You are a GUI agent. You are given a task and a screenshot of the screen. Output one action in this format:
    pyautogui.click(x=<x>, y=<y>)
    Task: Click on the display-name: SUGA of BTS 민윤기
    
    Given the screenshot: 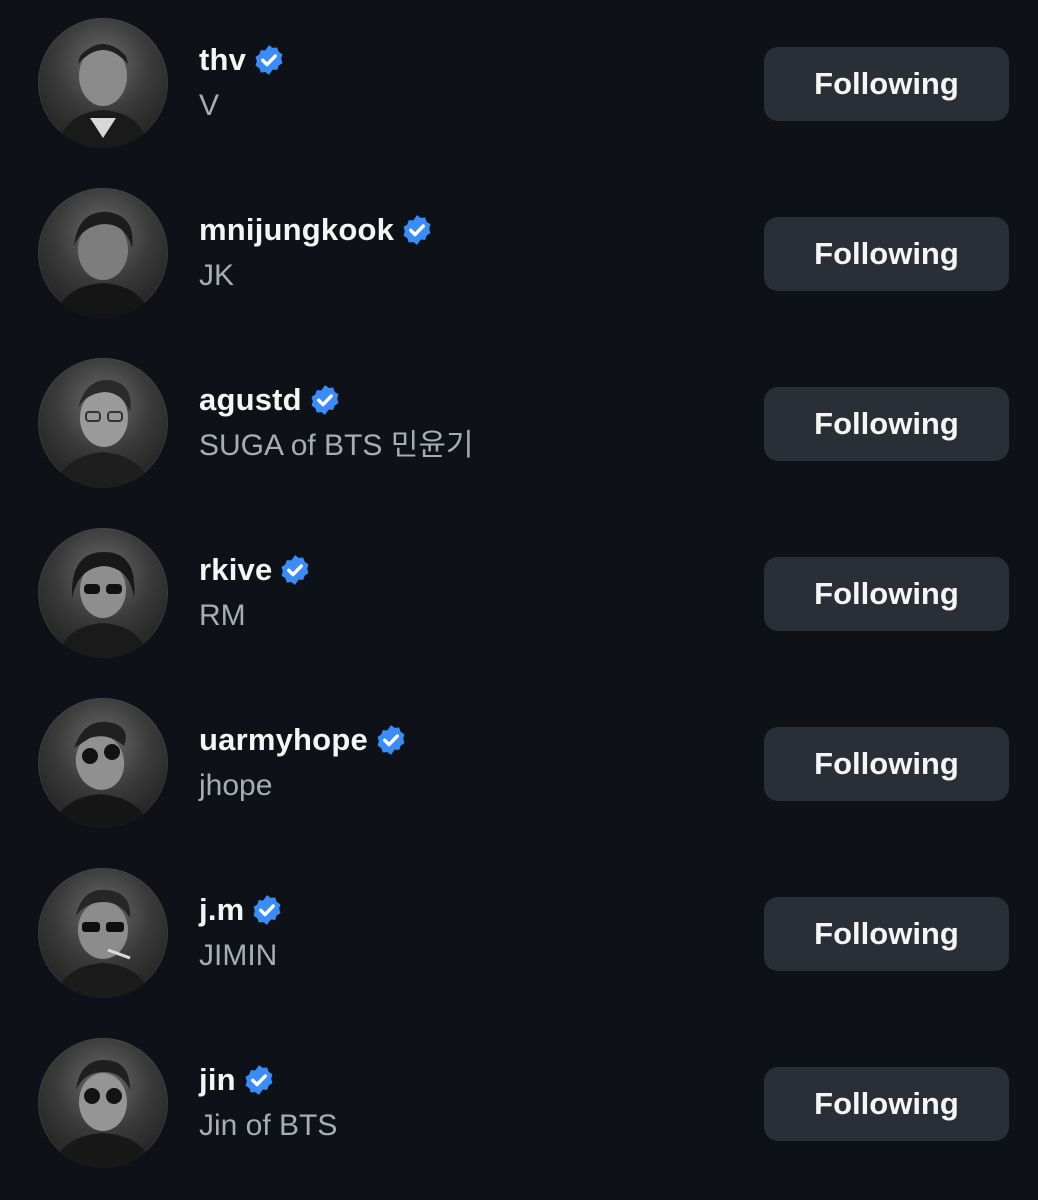 What is the action you would take?
    pyautogui.click(x=336, y=445)
    